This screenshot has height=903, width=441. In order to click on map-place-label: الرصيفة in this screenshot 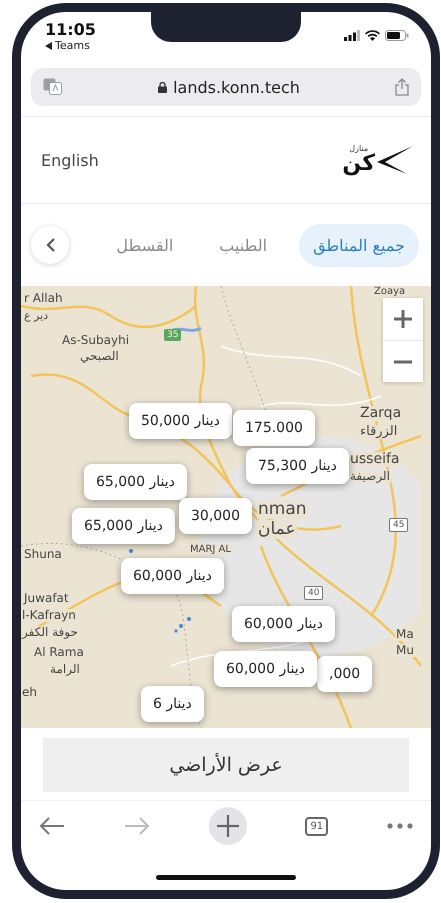, I will do `click(370, 477)`.